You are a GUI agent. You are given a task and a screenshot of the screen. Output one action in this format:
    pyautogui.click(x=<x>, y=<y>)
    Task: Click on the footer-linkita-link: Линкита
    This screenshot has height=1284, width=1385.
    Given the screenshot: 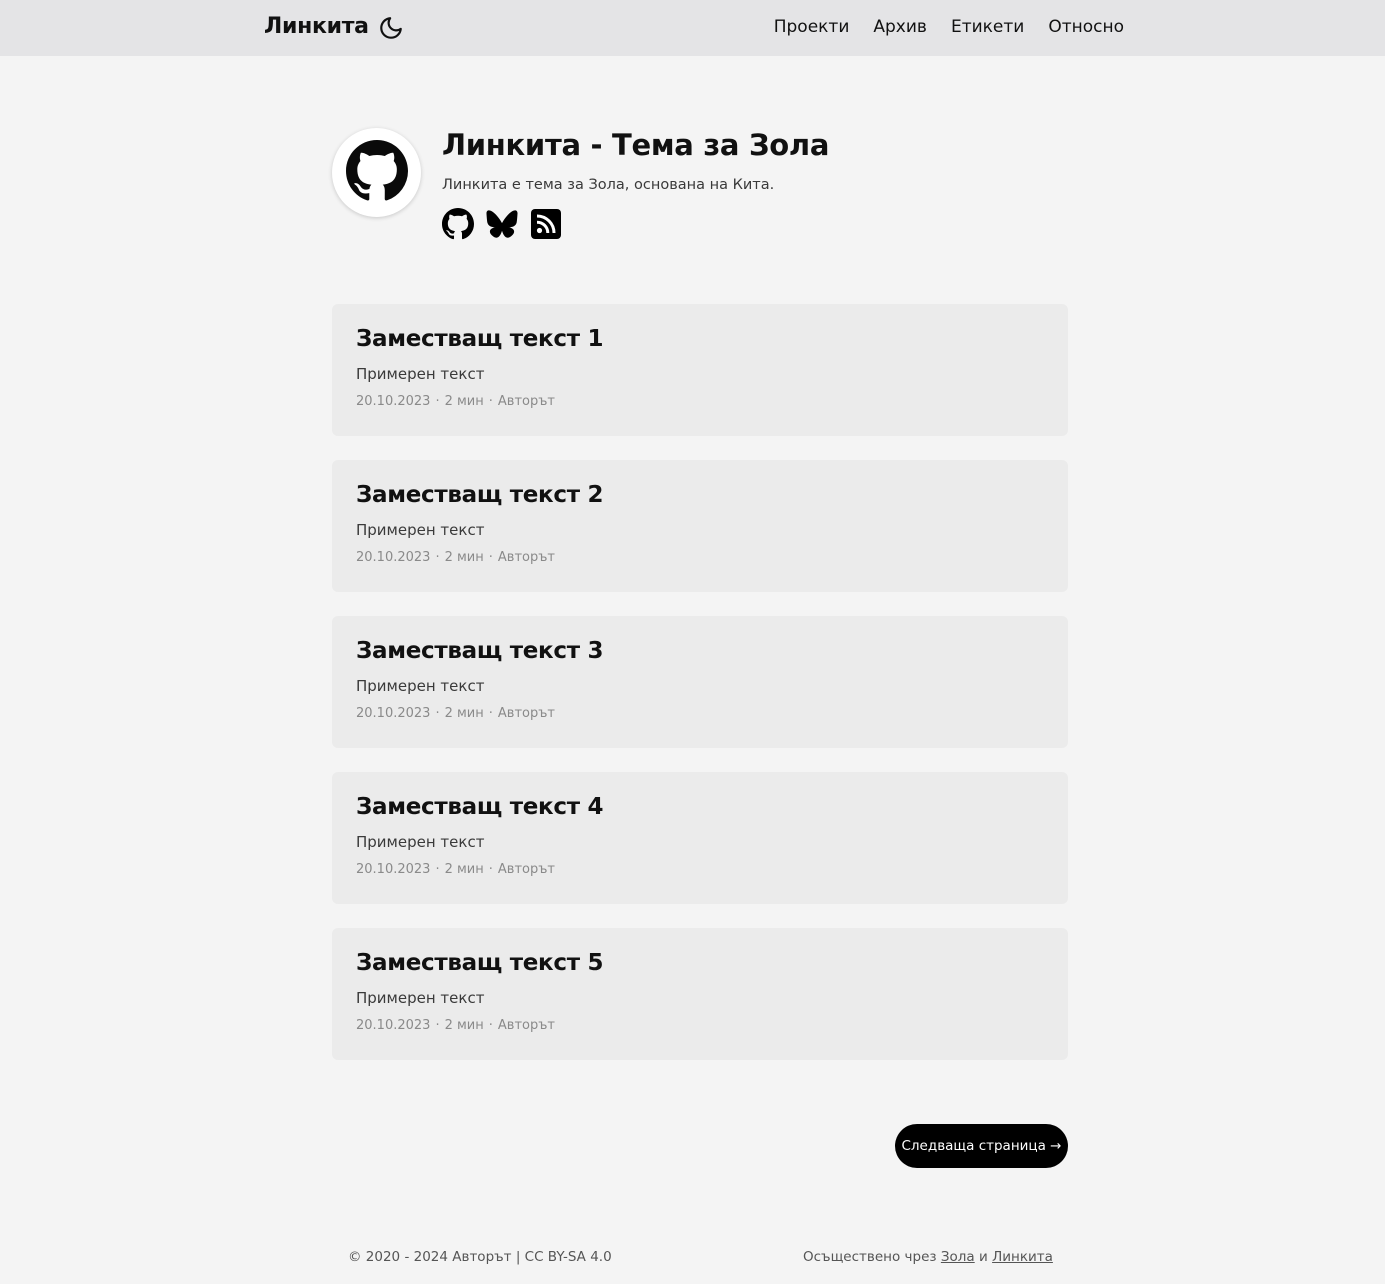 What is the action you would take?
    pyautogui.click(x=1022, y=1257)
    